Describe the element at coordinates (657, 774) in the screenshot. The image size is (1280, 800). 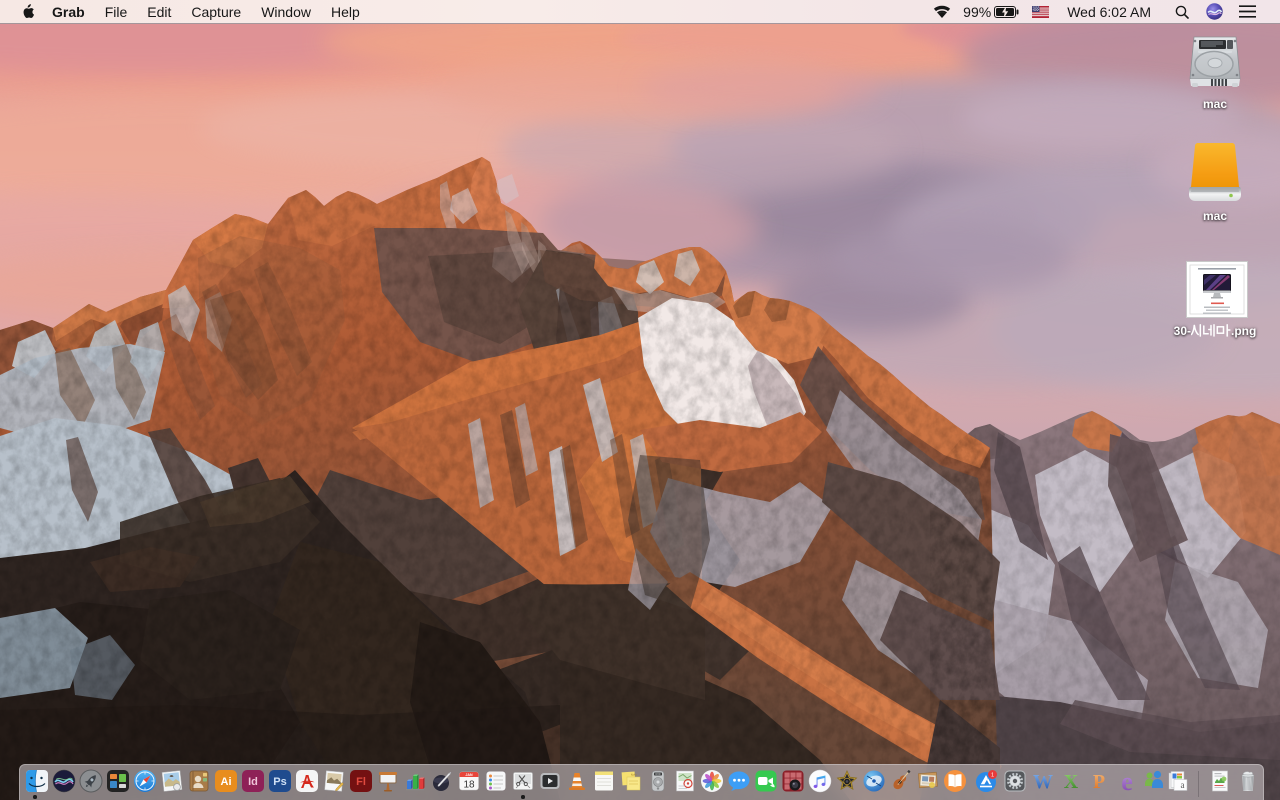
I see `svg-text: DVD` at that location.